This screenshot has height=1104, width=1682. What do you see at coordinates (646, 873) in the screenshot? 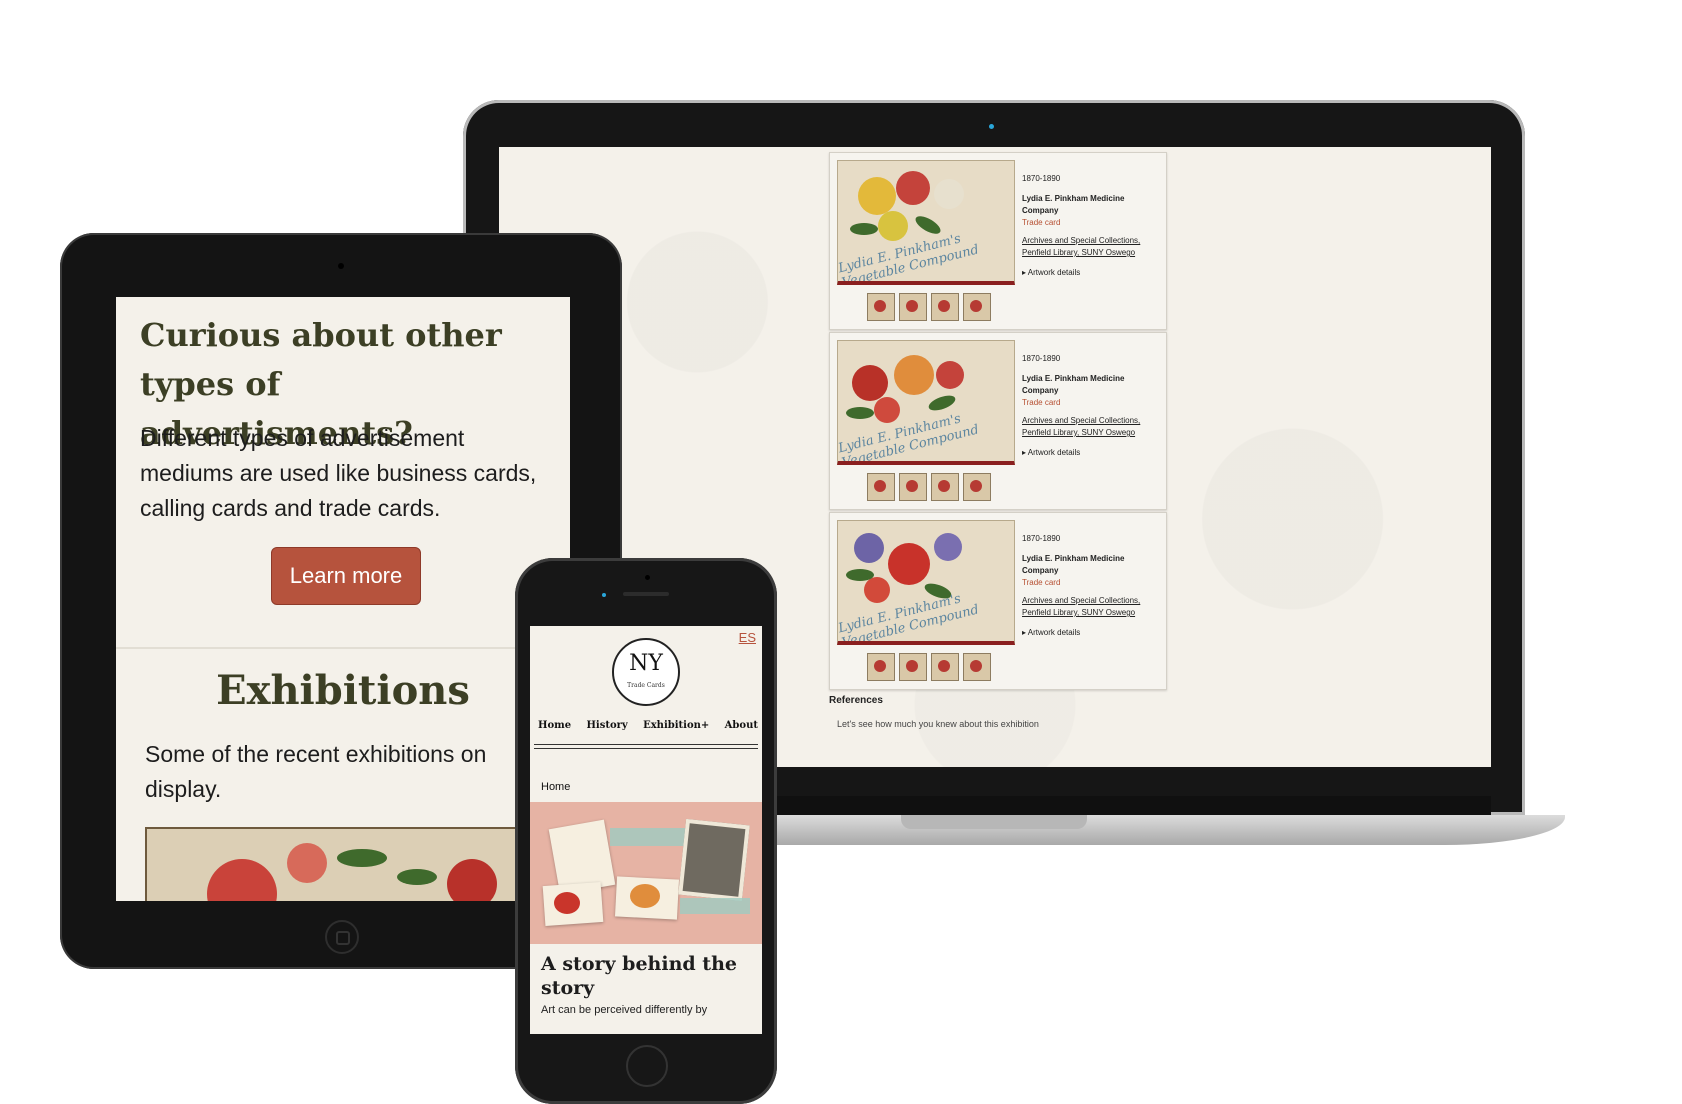
I see `story-hero-image` at bounding box center [646, 873].